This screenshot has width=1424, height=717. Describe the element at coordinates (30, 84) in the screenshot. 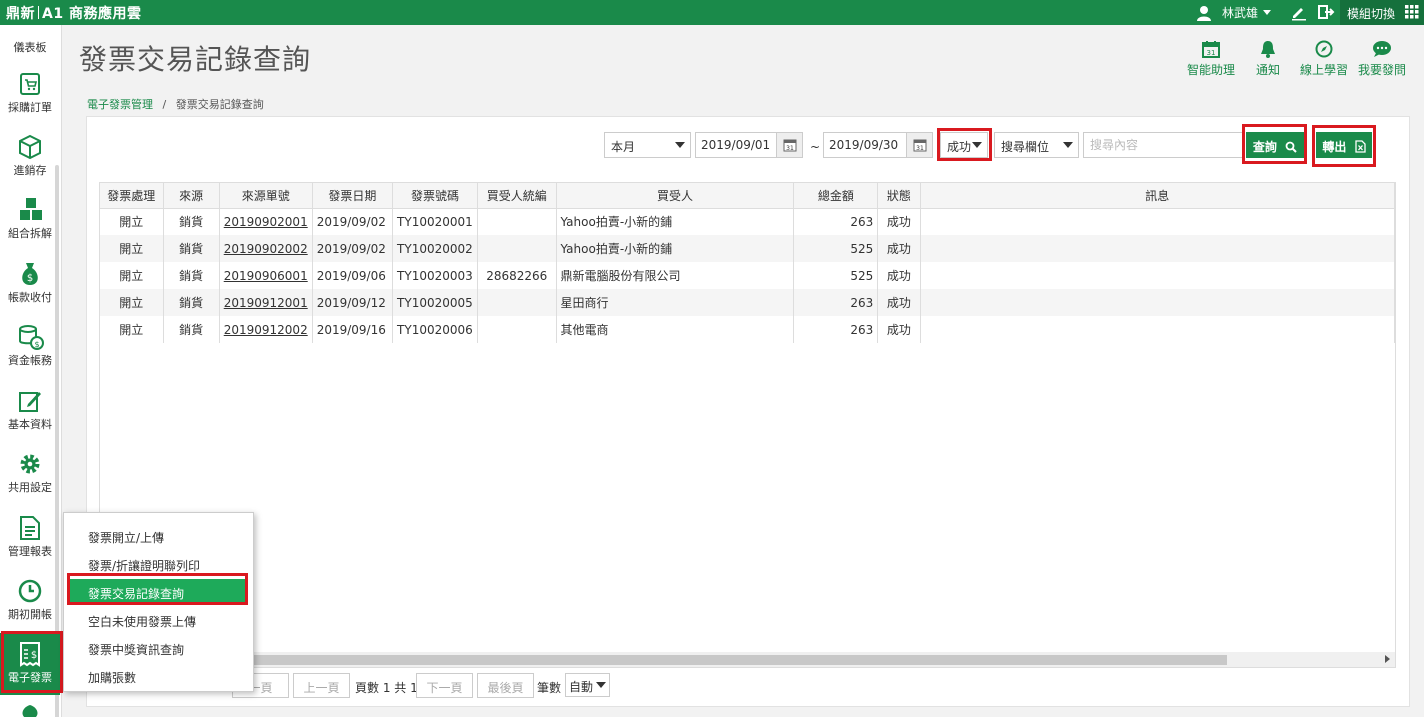

I see `cart-icon` at that location.